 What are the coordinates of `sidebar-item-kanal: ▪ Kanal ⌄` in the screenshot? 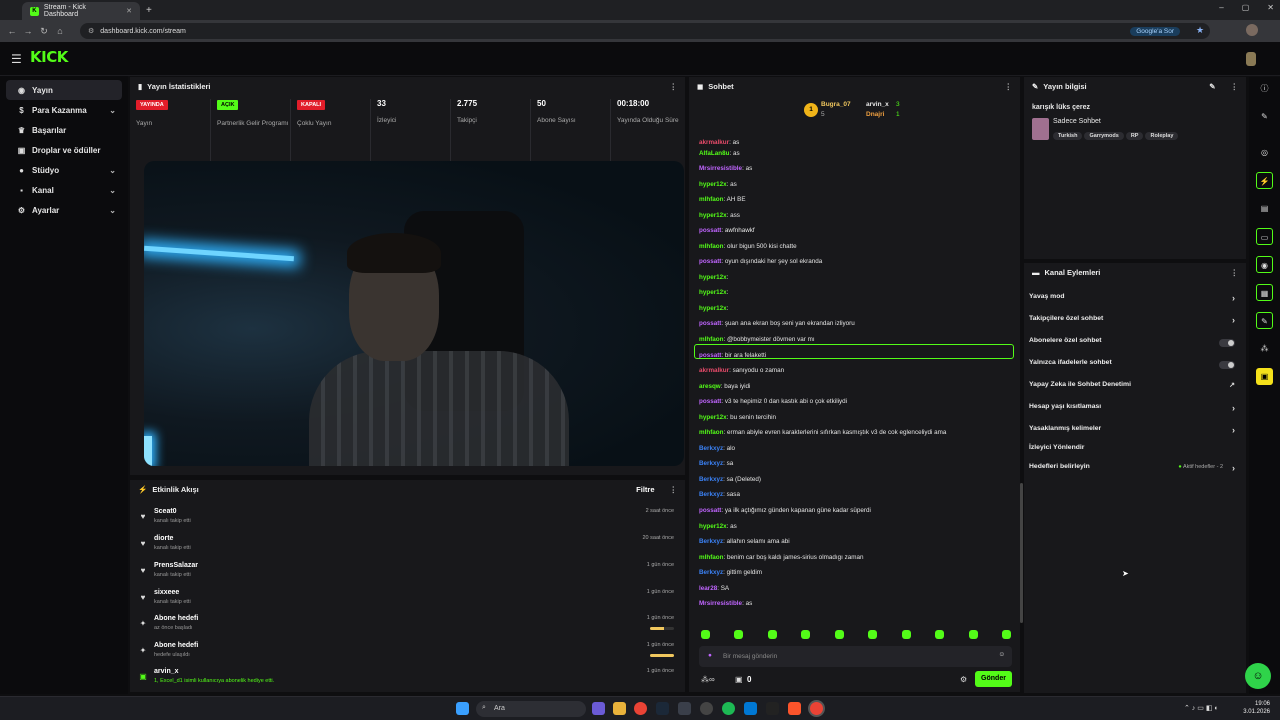 It's located at (64, 190).